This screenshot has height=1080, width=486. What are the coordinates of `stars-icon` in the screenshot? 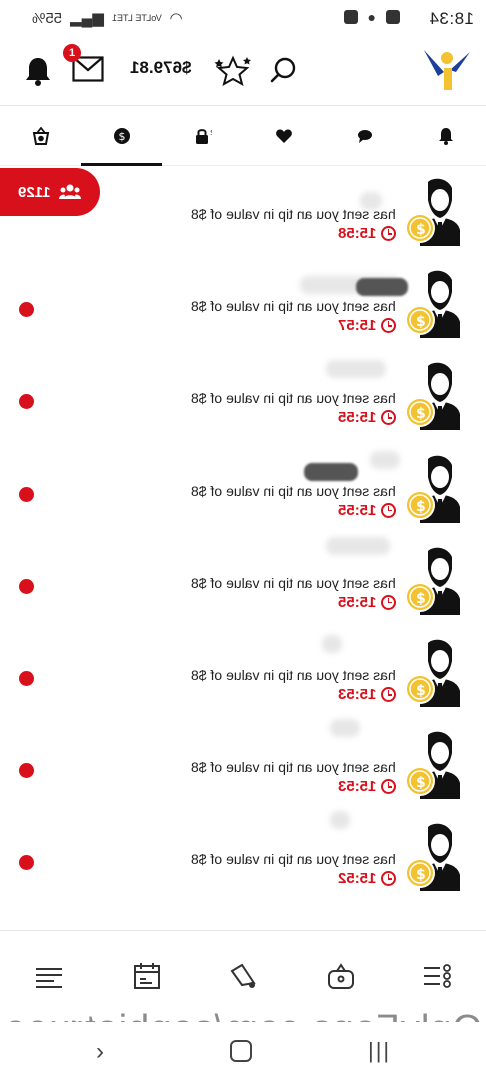 It's located at (233, 70).